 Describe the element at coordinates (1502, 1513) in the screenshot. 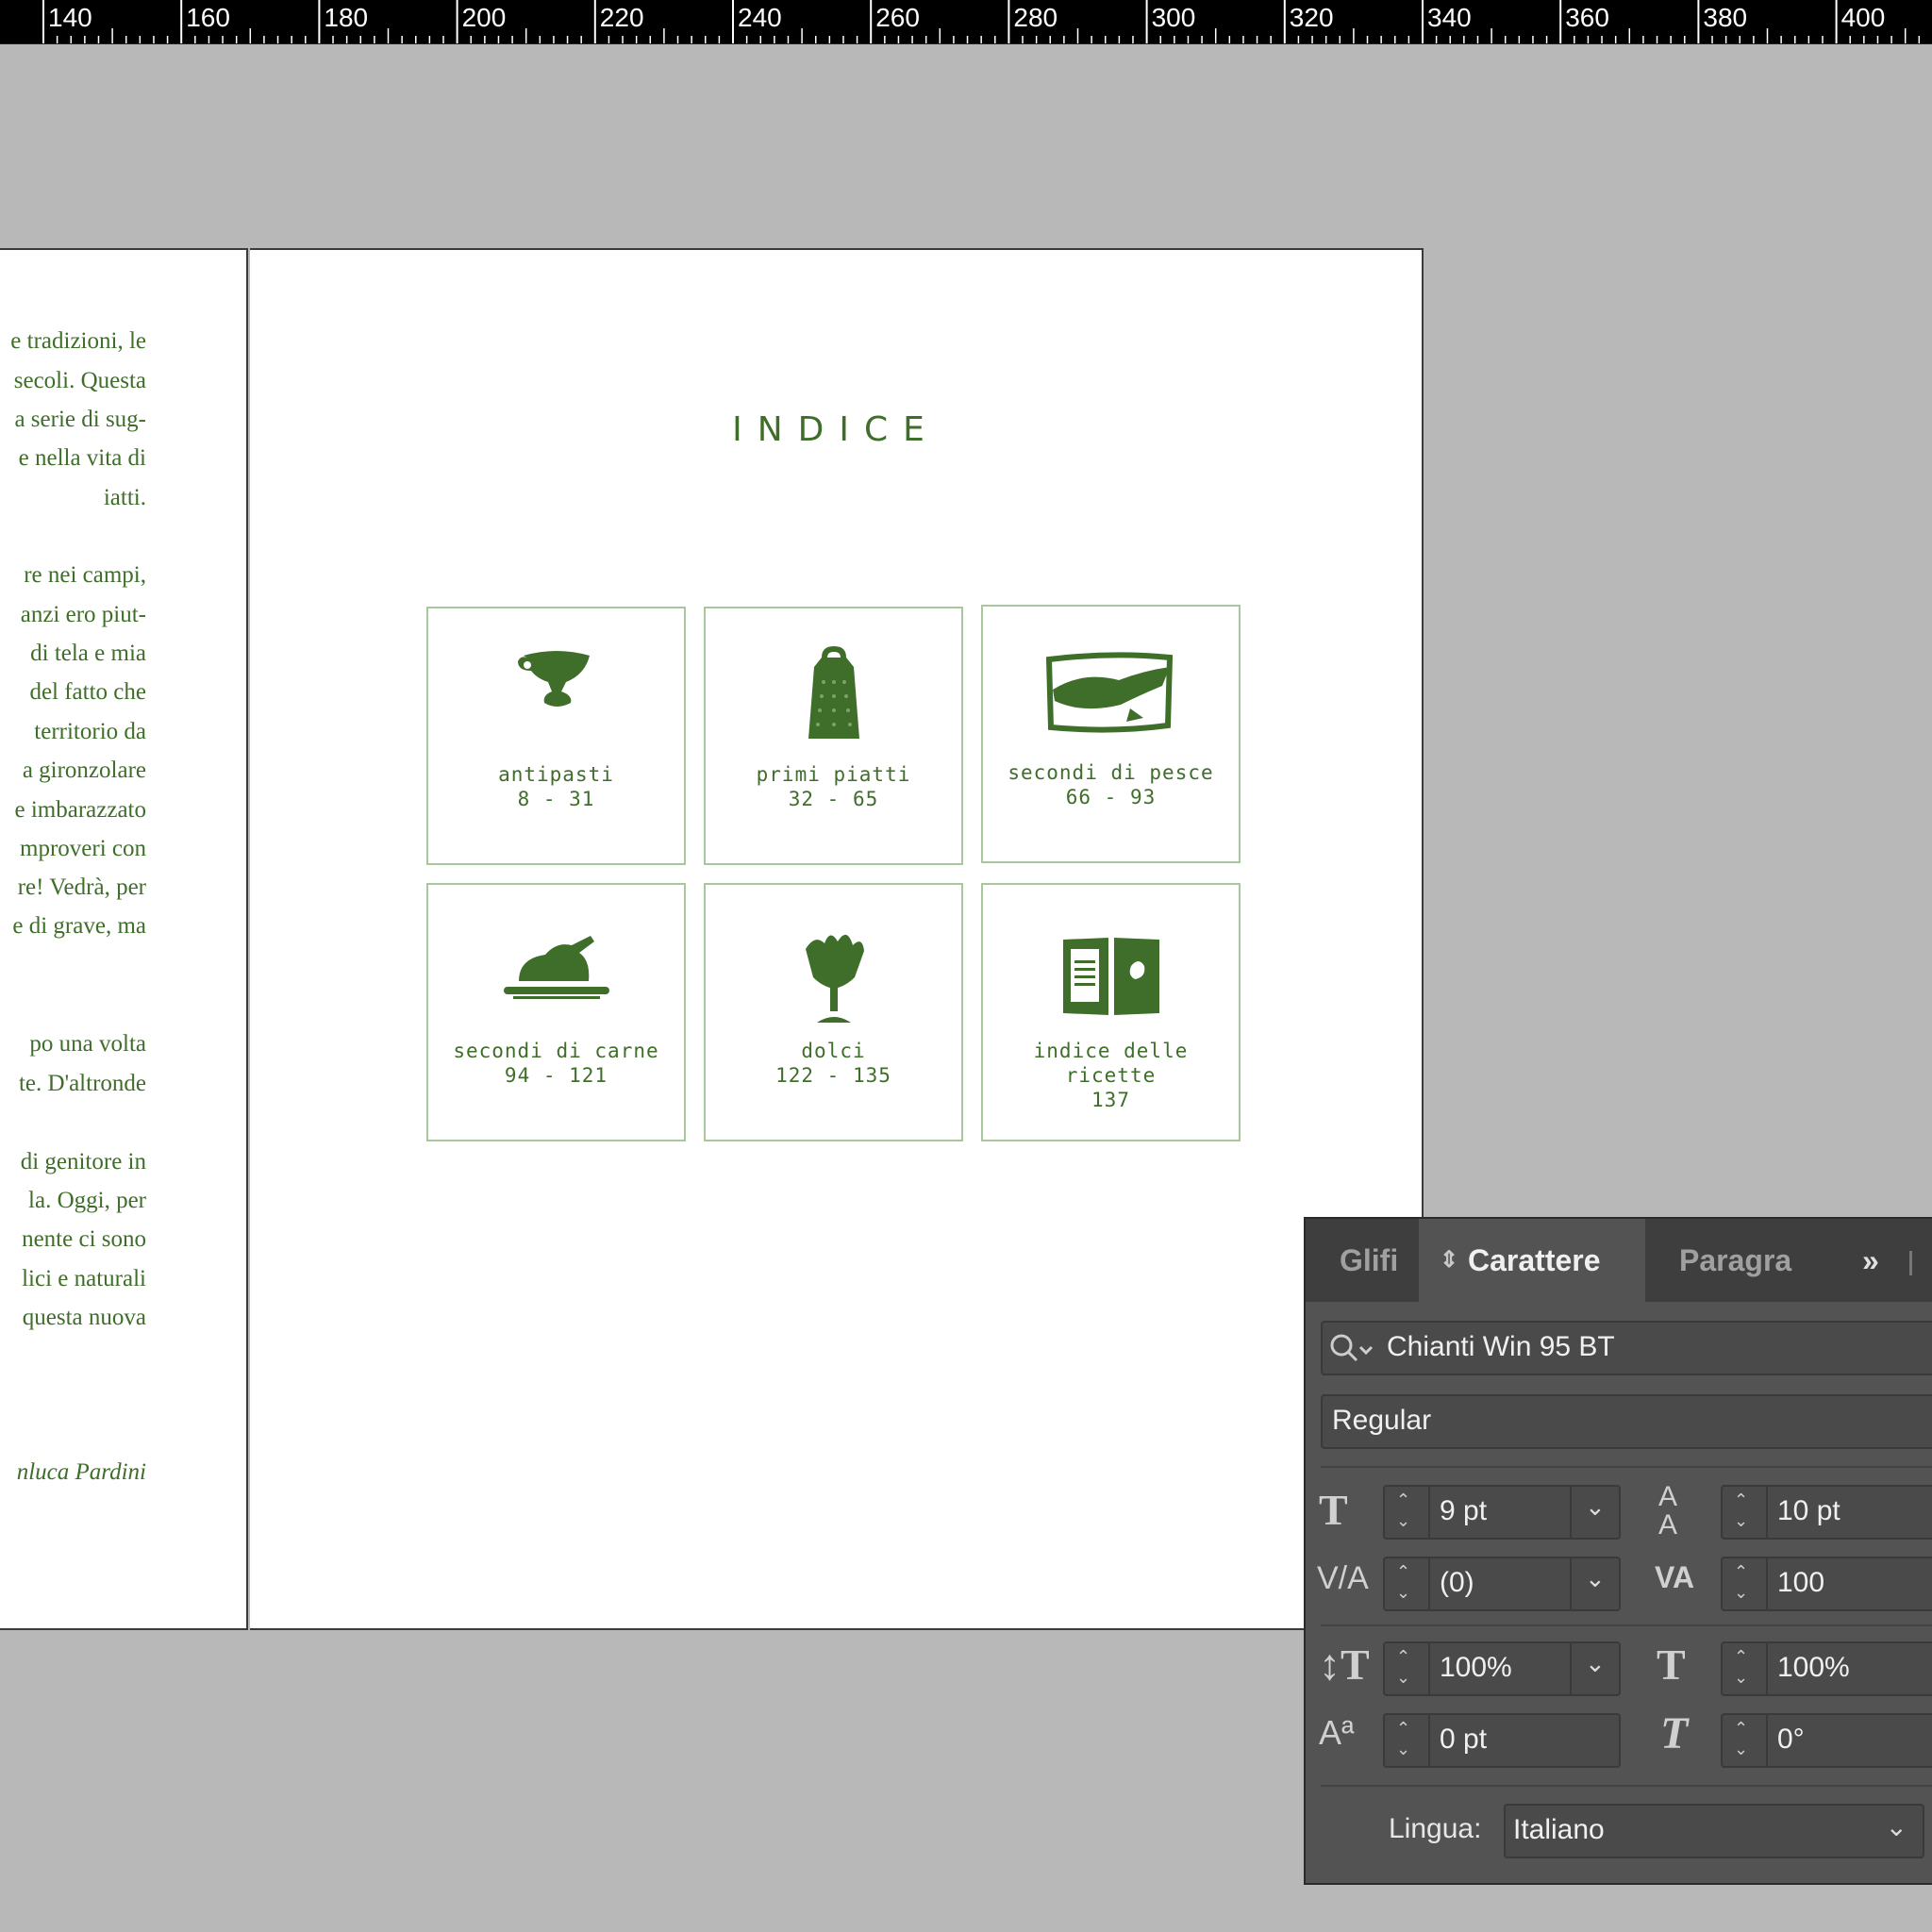

I see `font-size-field: ⌃ ⌄ 9 pt ⌄` at that location.